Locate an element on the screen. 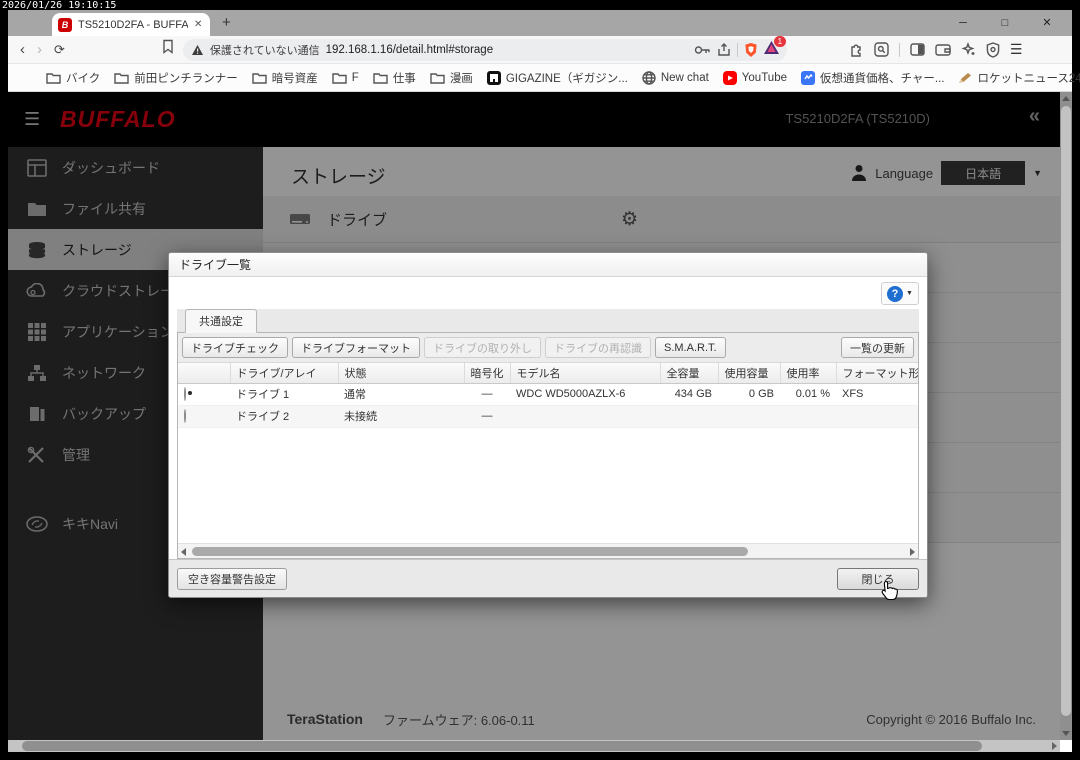  mouse-cursor-icon is located at coordinates (889, 593).